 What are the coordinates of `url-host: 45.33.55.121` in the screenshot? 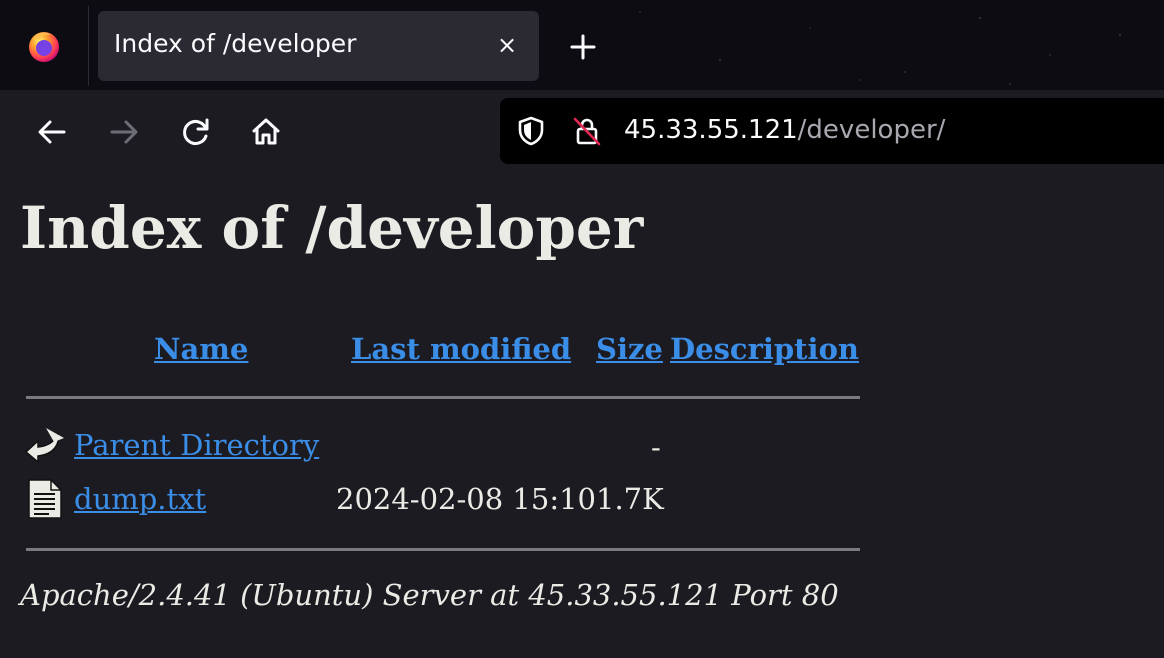 It's located at (711, 130).